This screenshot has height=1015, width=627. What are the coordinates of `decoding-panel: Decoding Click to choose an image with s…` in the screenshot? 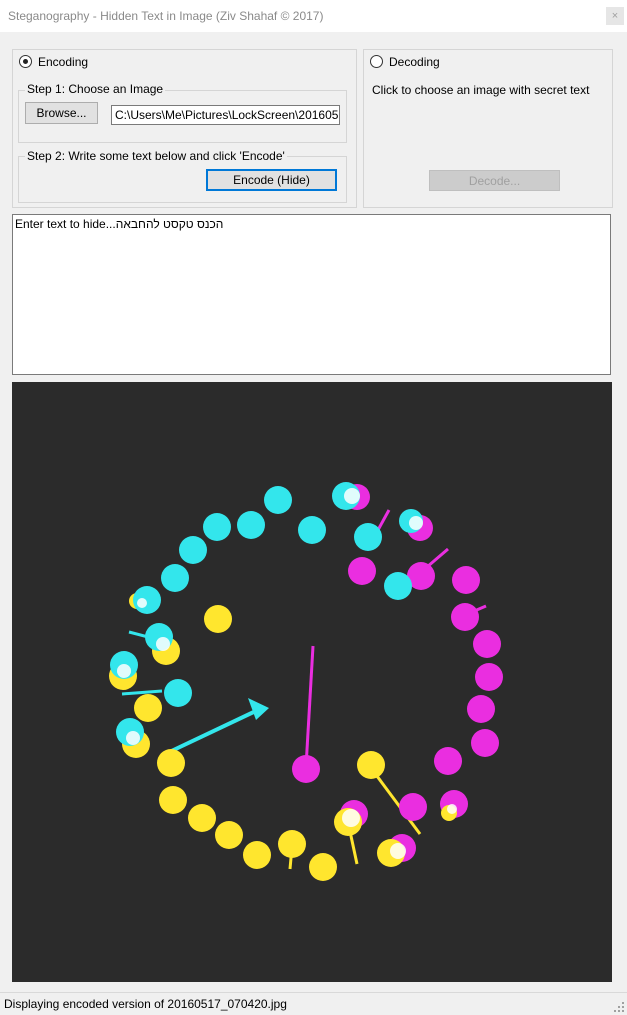 It's located at (488, 128).